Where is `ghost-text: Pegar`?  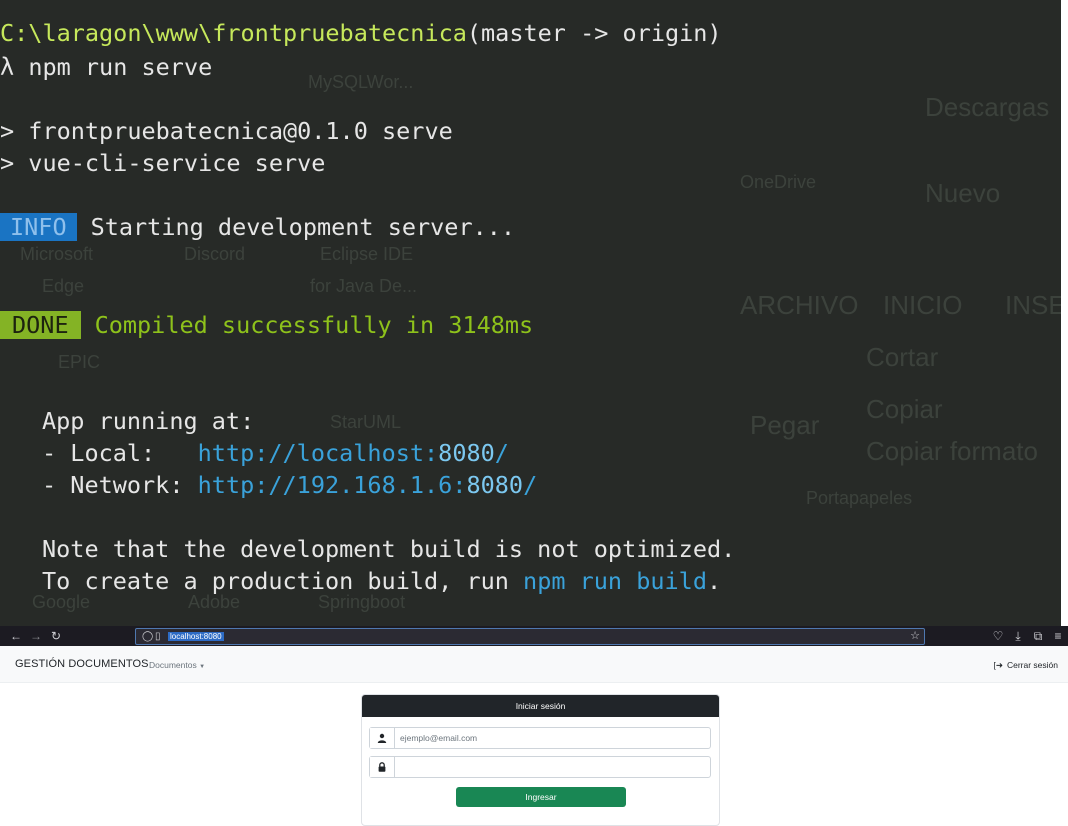
ghost-text: Pegar is located at coordinates (785, 425).